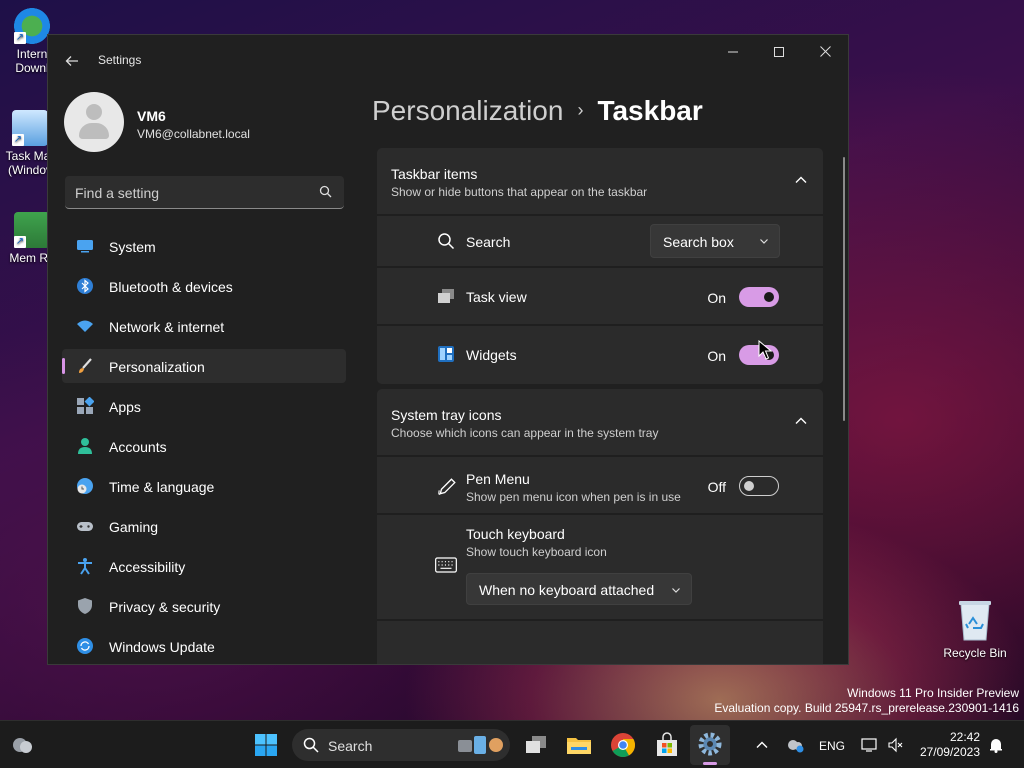  I want to click on sidebar-item-apps: Apps, so click(204, 406).